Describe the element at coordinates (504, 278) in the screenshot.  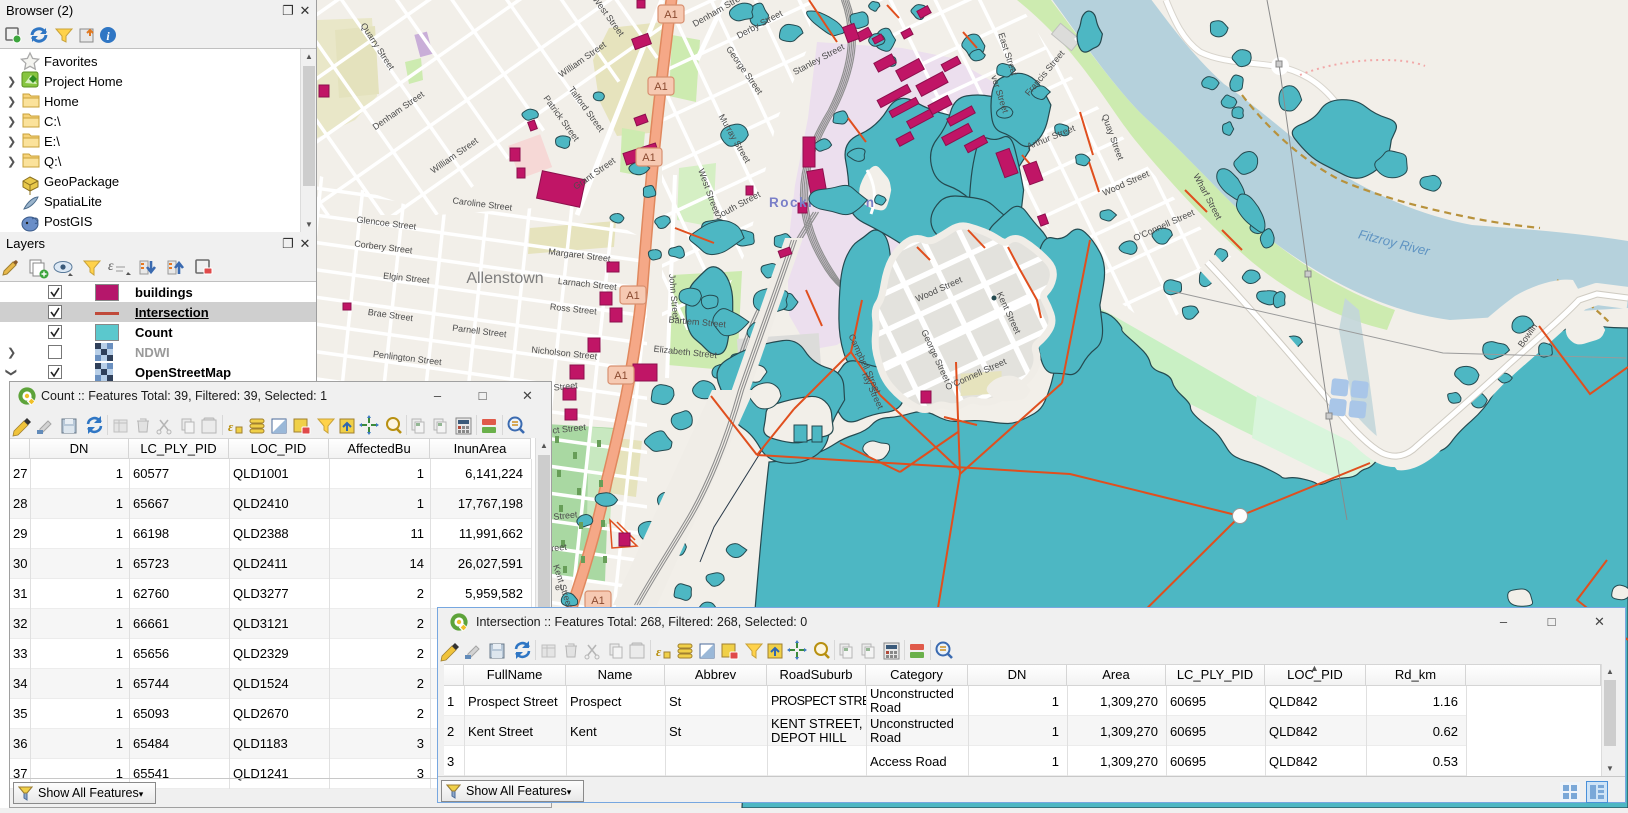
I see `svg-text: Allenstown` at that location.